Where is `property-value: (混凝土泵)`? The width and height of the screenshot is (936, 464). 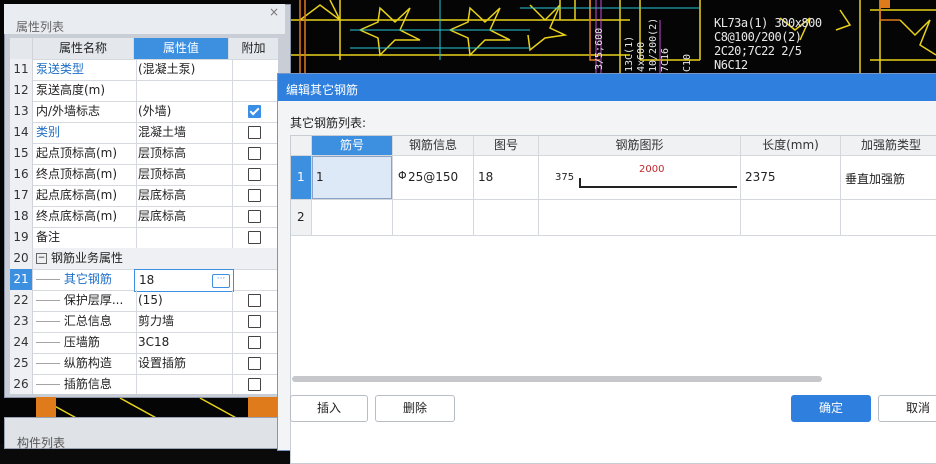 property-value: (混凝土泵) is located at coordinates (183, 69).